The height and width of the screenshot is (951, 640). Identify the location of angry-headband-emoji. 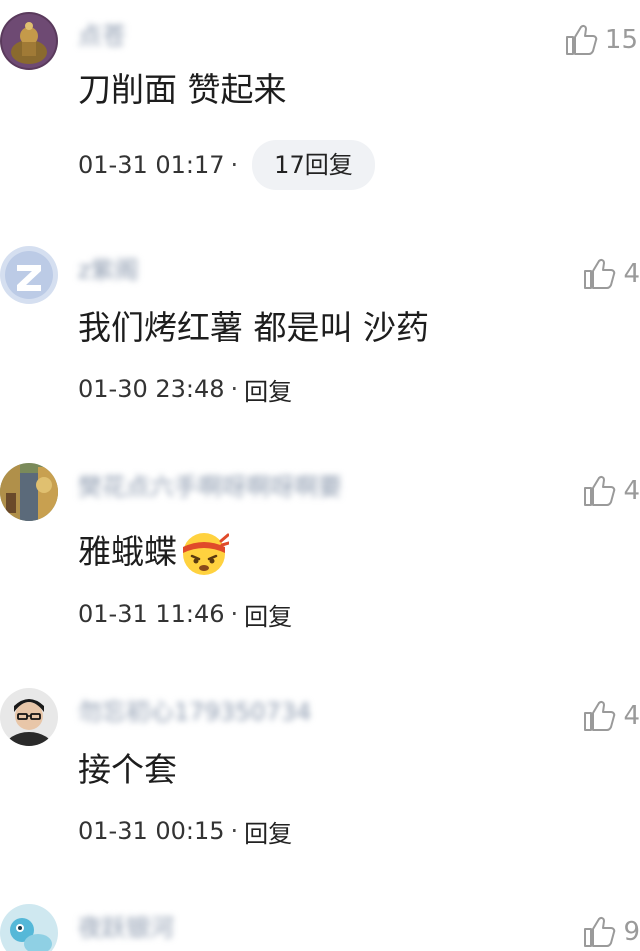
(206, 554).